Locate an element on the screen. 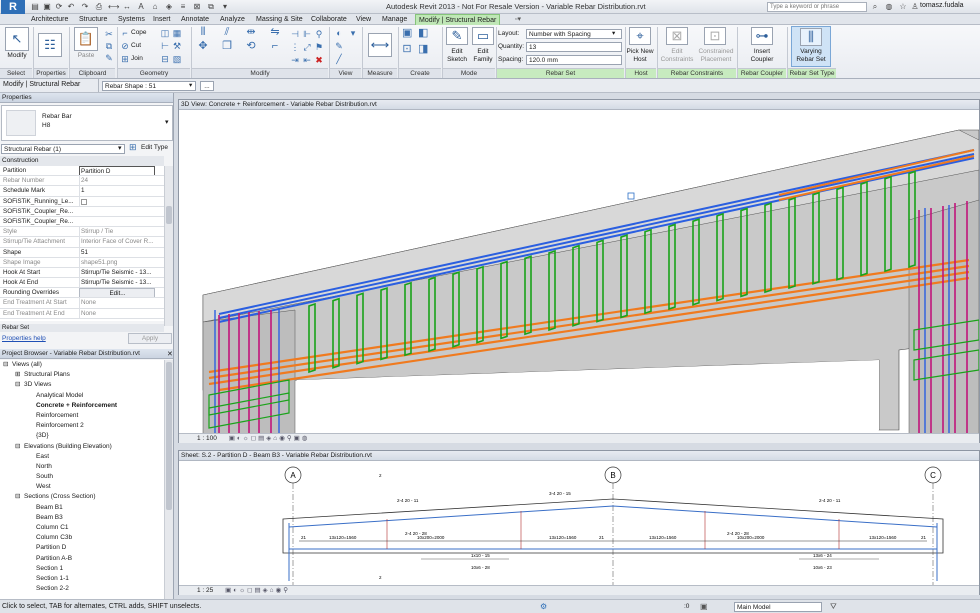 The image size is (980, 613). override-icon: ✎ is located at coordinates (339, 46).